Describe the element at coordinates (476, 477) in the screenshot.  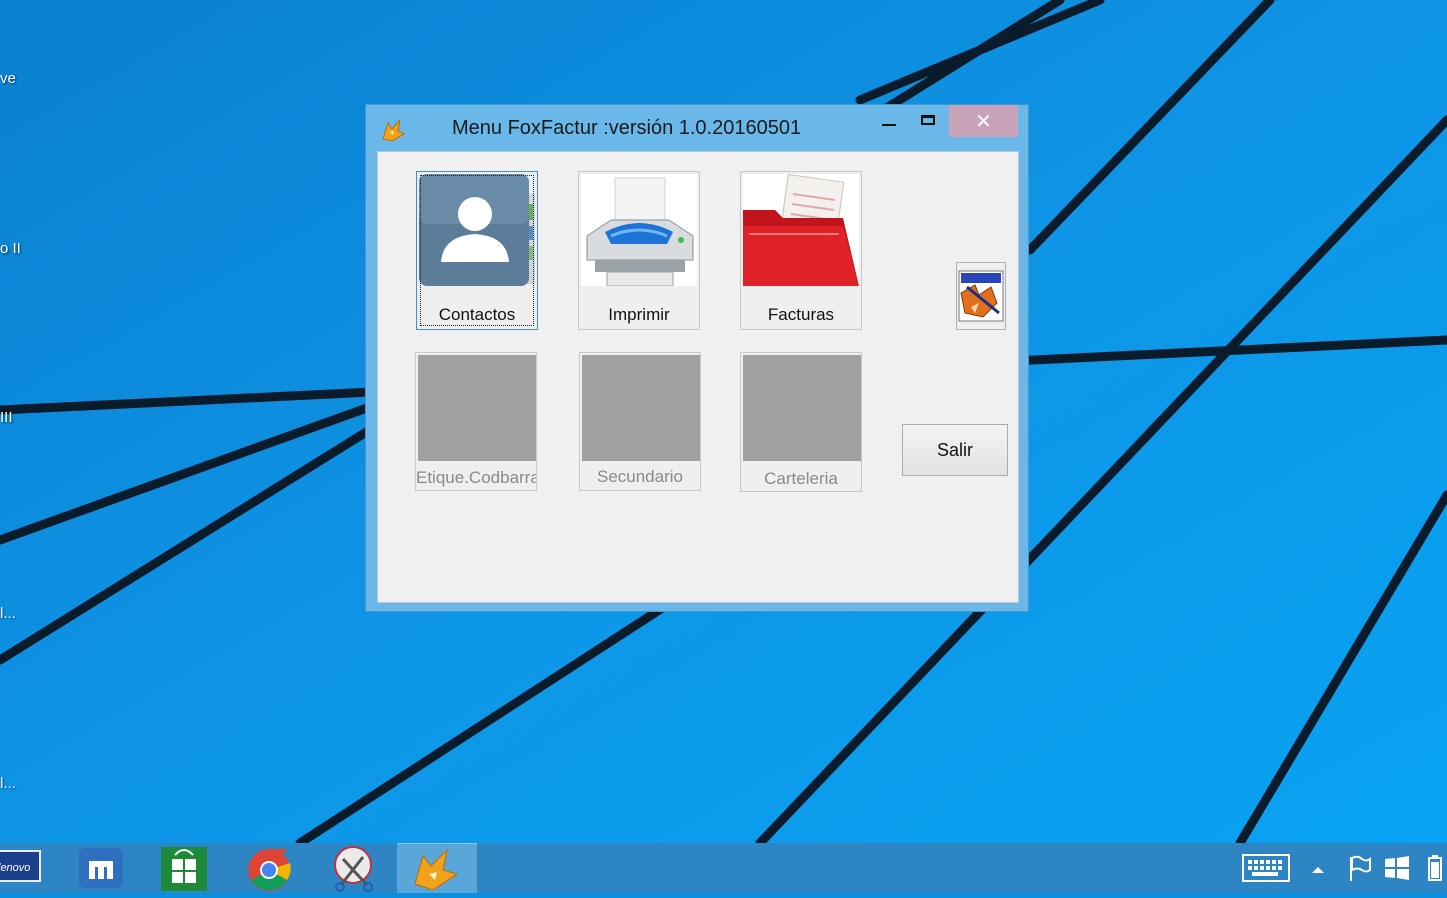
I see `etique-codbarra-label: Etique.Codbarra` at that location.